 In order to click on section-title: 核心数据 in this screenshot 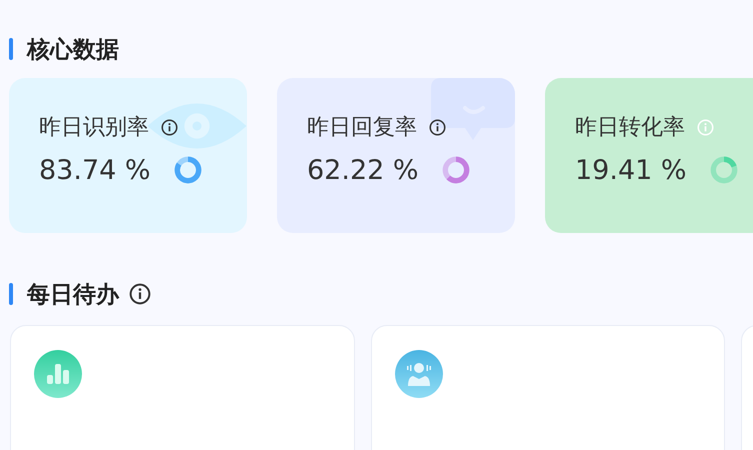, I will do `click(73, 50)`.